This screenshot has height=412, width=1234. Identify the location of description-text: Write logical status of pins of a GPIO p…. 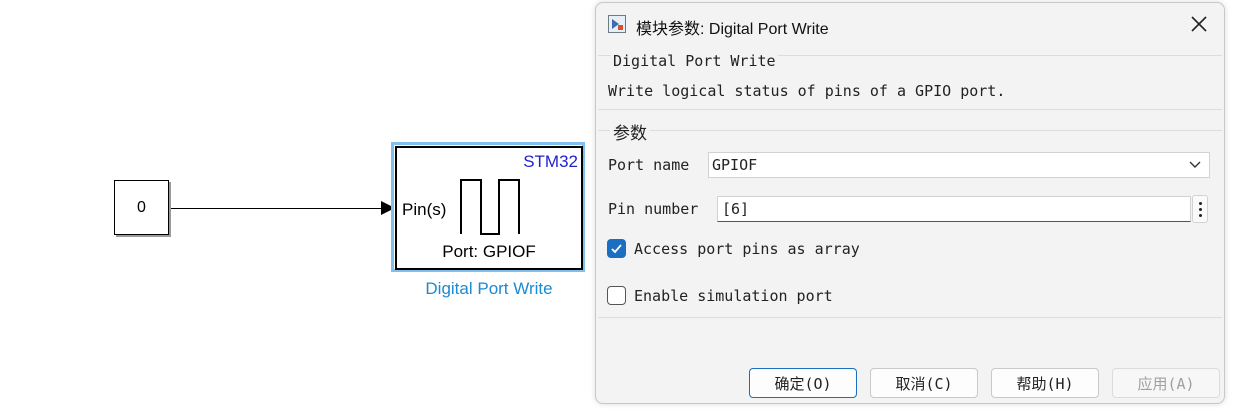
(807, 91).